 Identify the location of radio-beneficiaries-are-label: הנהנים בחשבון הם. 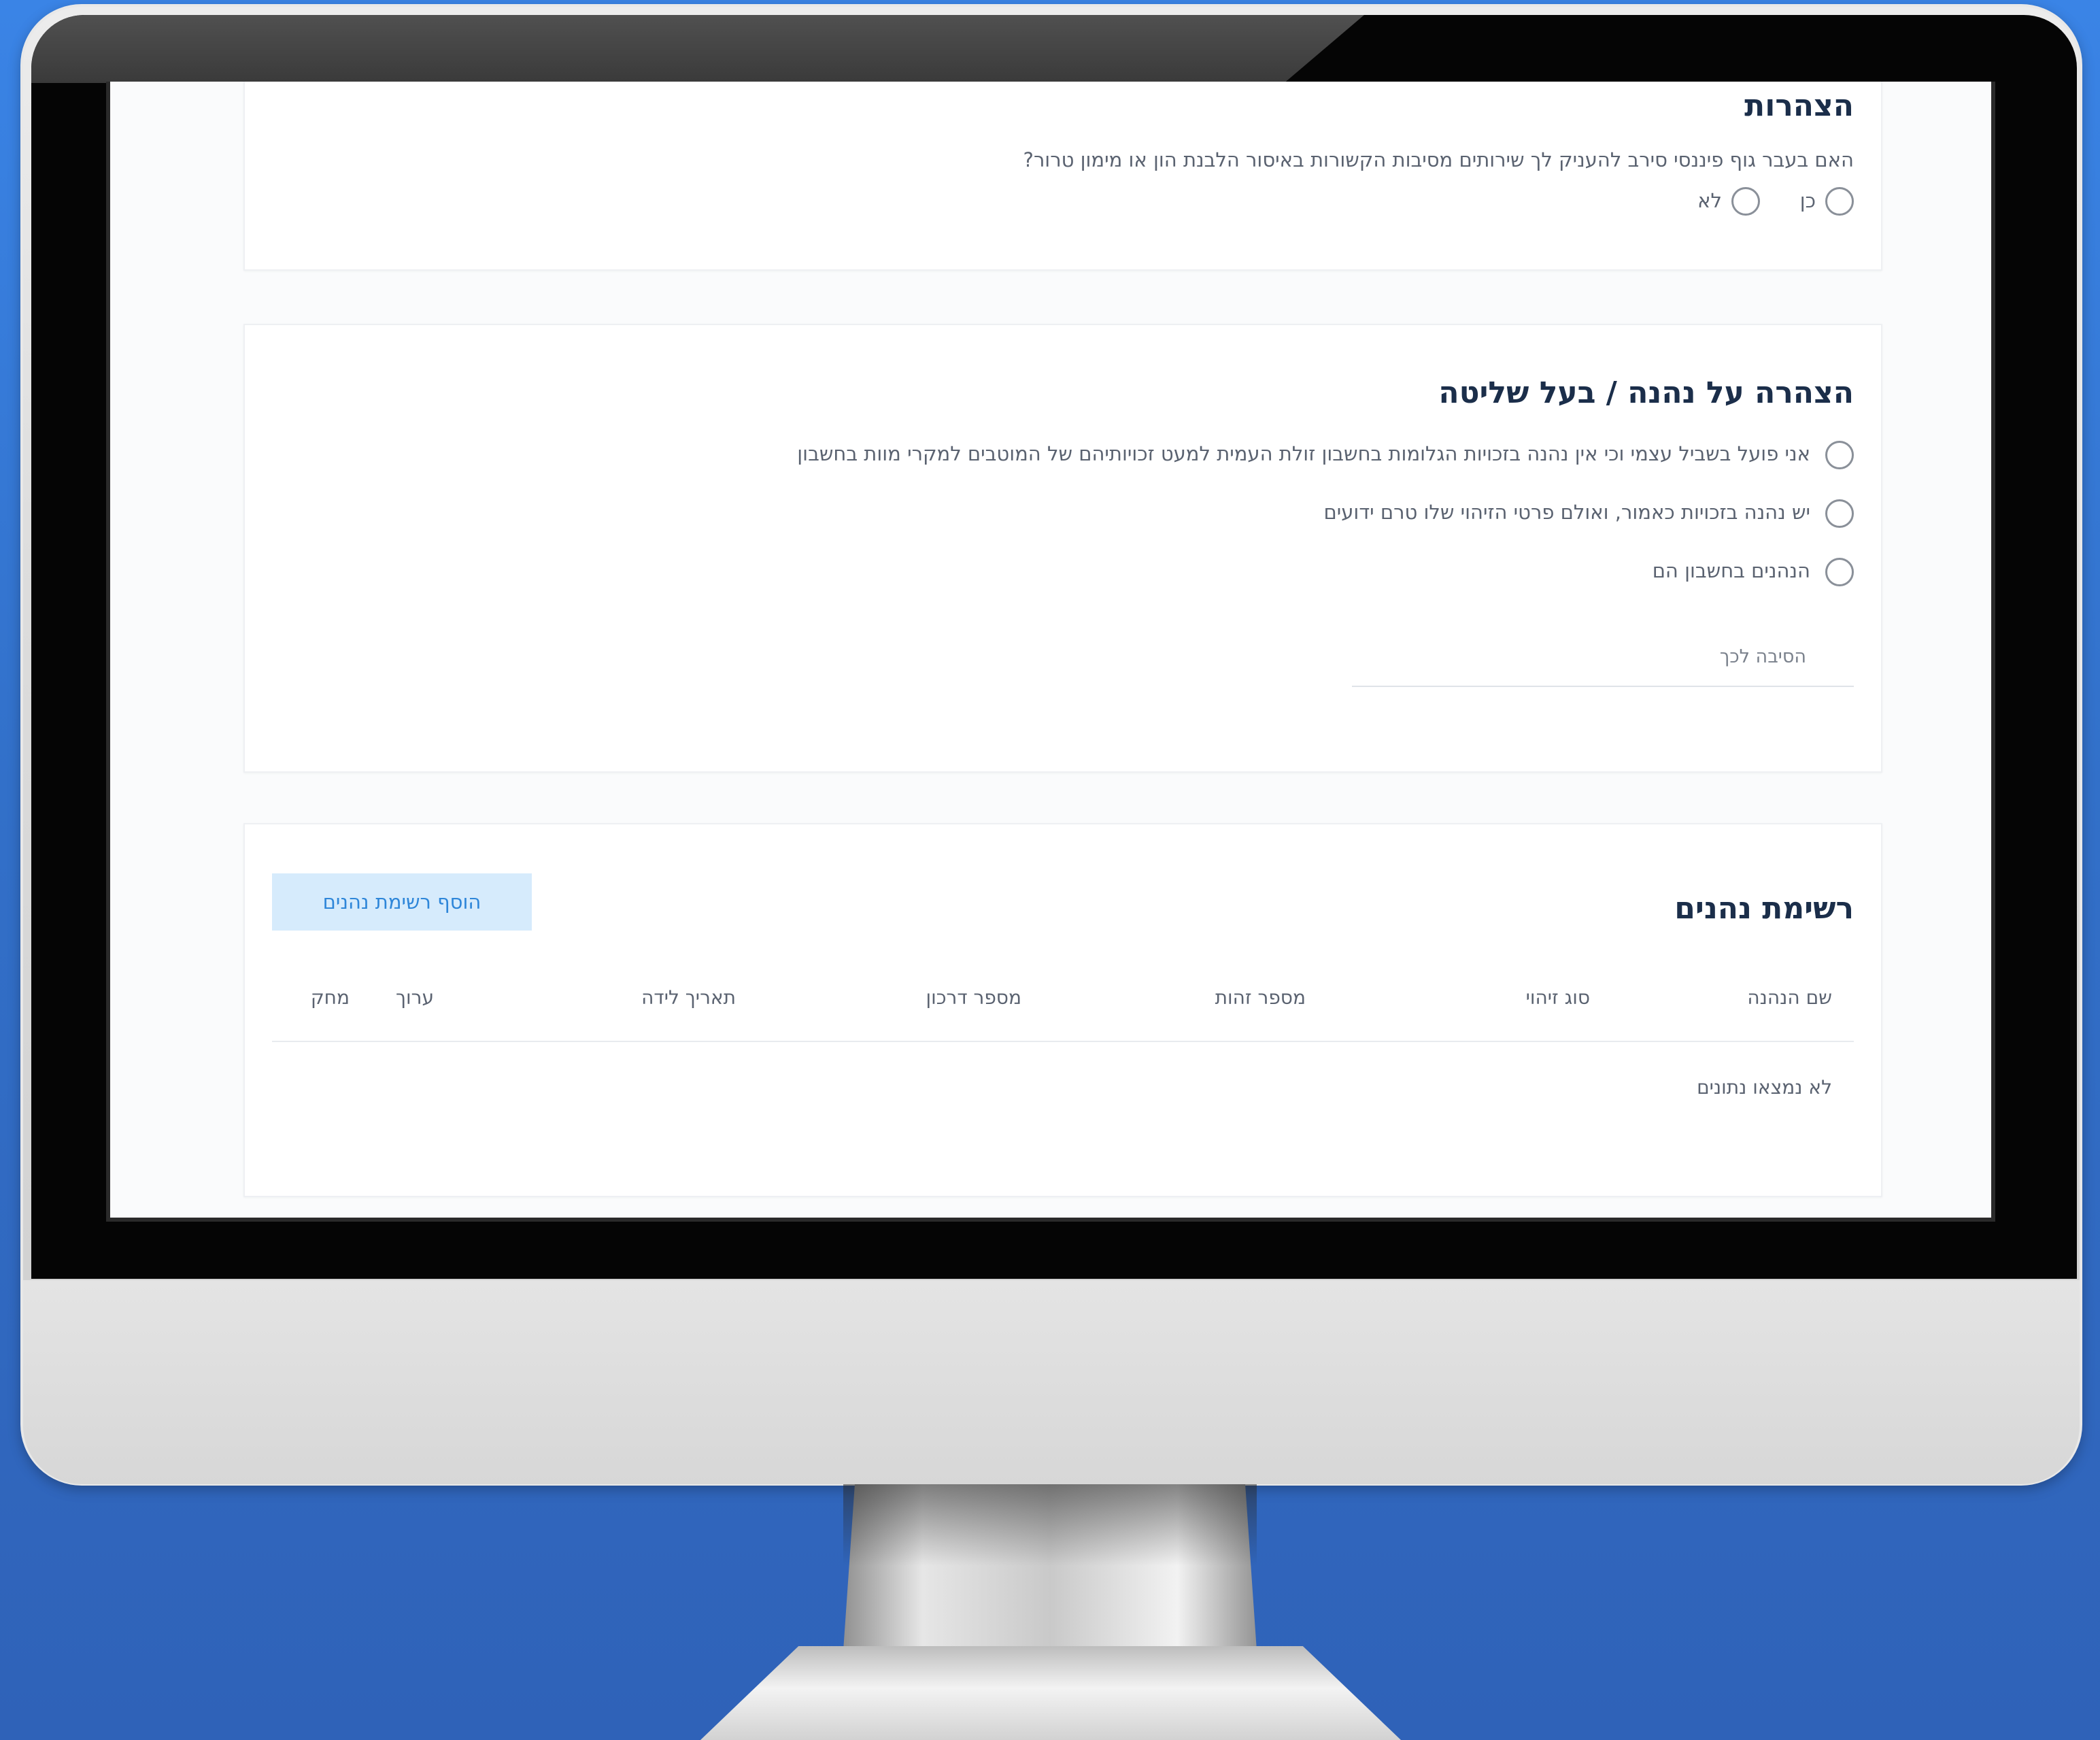
(1731, 570).